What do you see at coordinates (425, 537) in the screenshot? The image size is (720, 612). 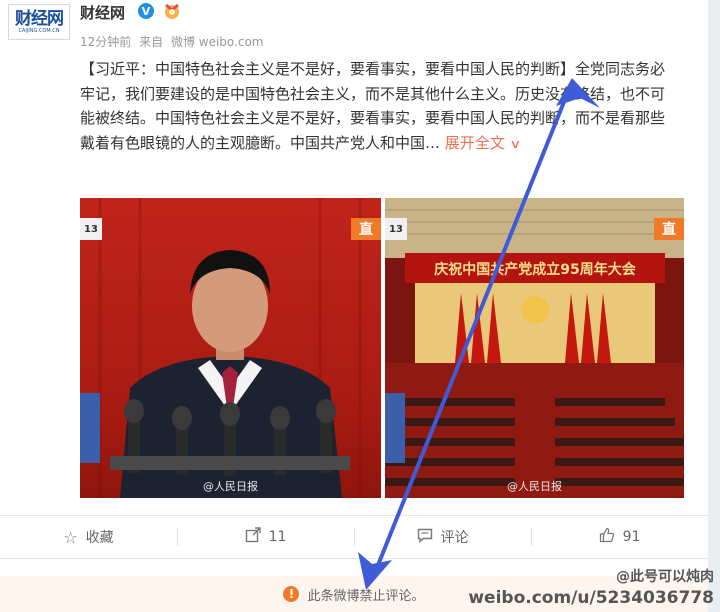 I see `comment-icon` at bounding box center [425, 537].